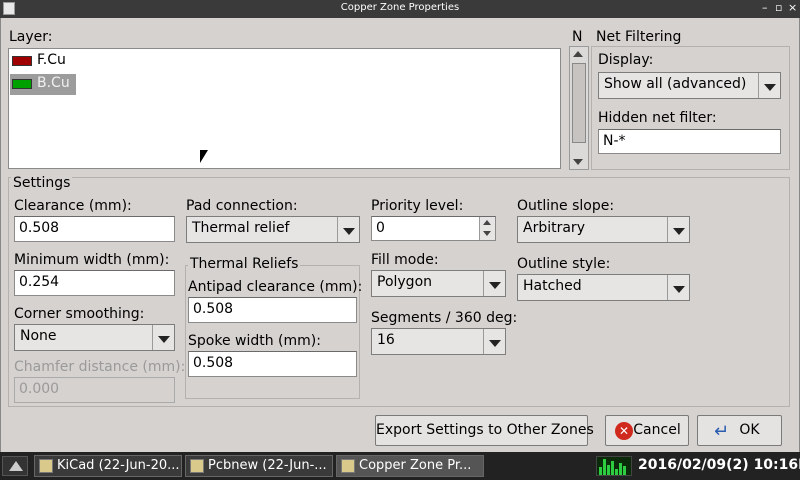 The image size is (800, 480). What do you see at coordinates (554, 228) in the screenshot?
I see `outline-slope-value: Arbitrary` at bounding box center [554, 228].